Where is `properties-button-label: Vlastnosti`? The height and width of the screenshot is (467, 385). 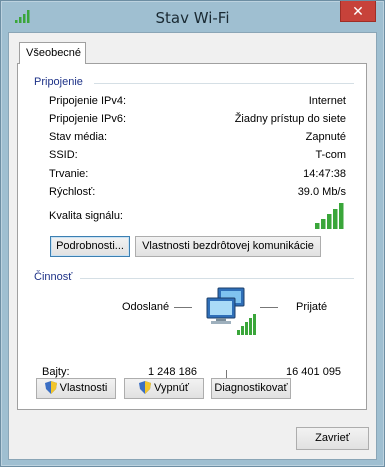 properties-button-label: Vlastnosti is located at coordinates (83, 388).